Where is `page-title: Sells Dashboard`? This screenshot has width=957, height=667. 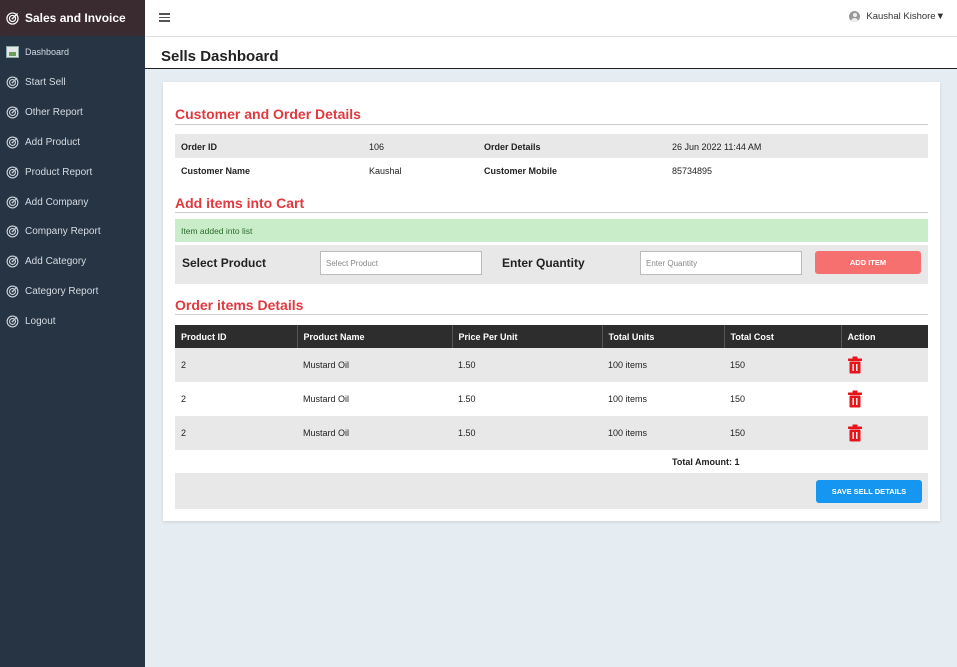 page-title: Sells Dashboard is located at coordinates (220, 56).